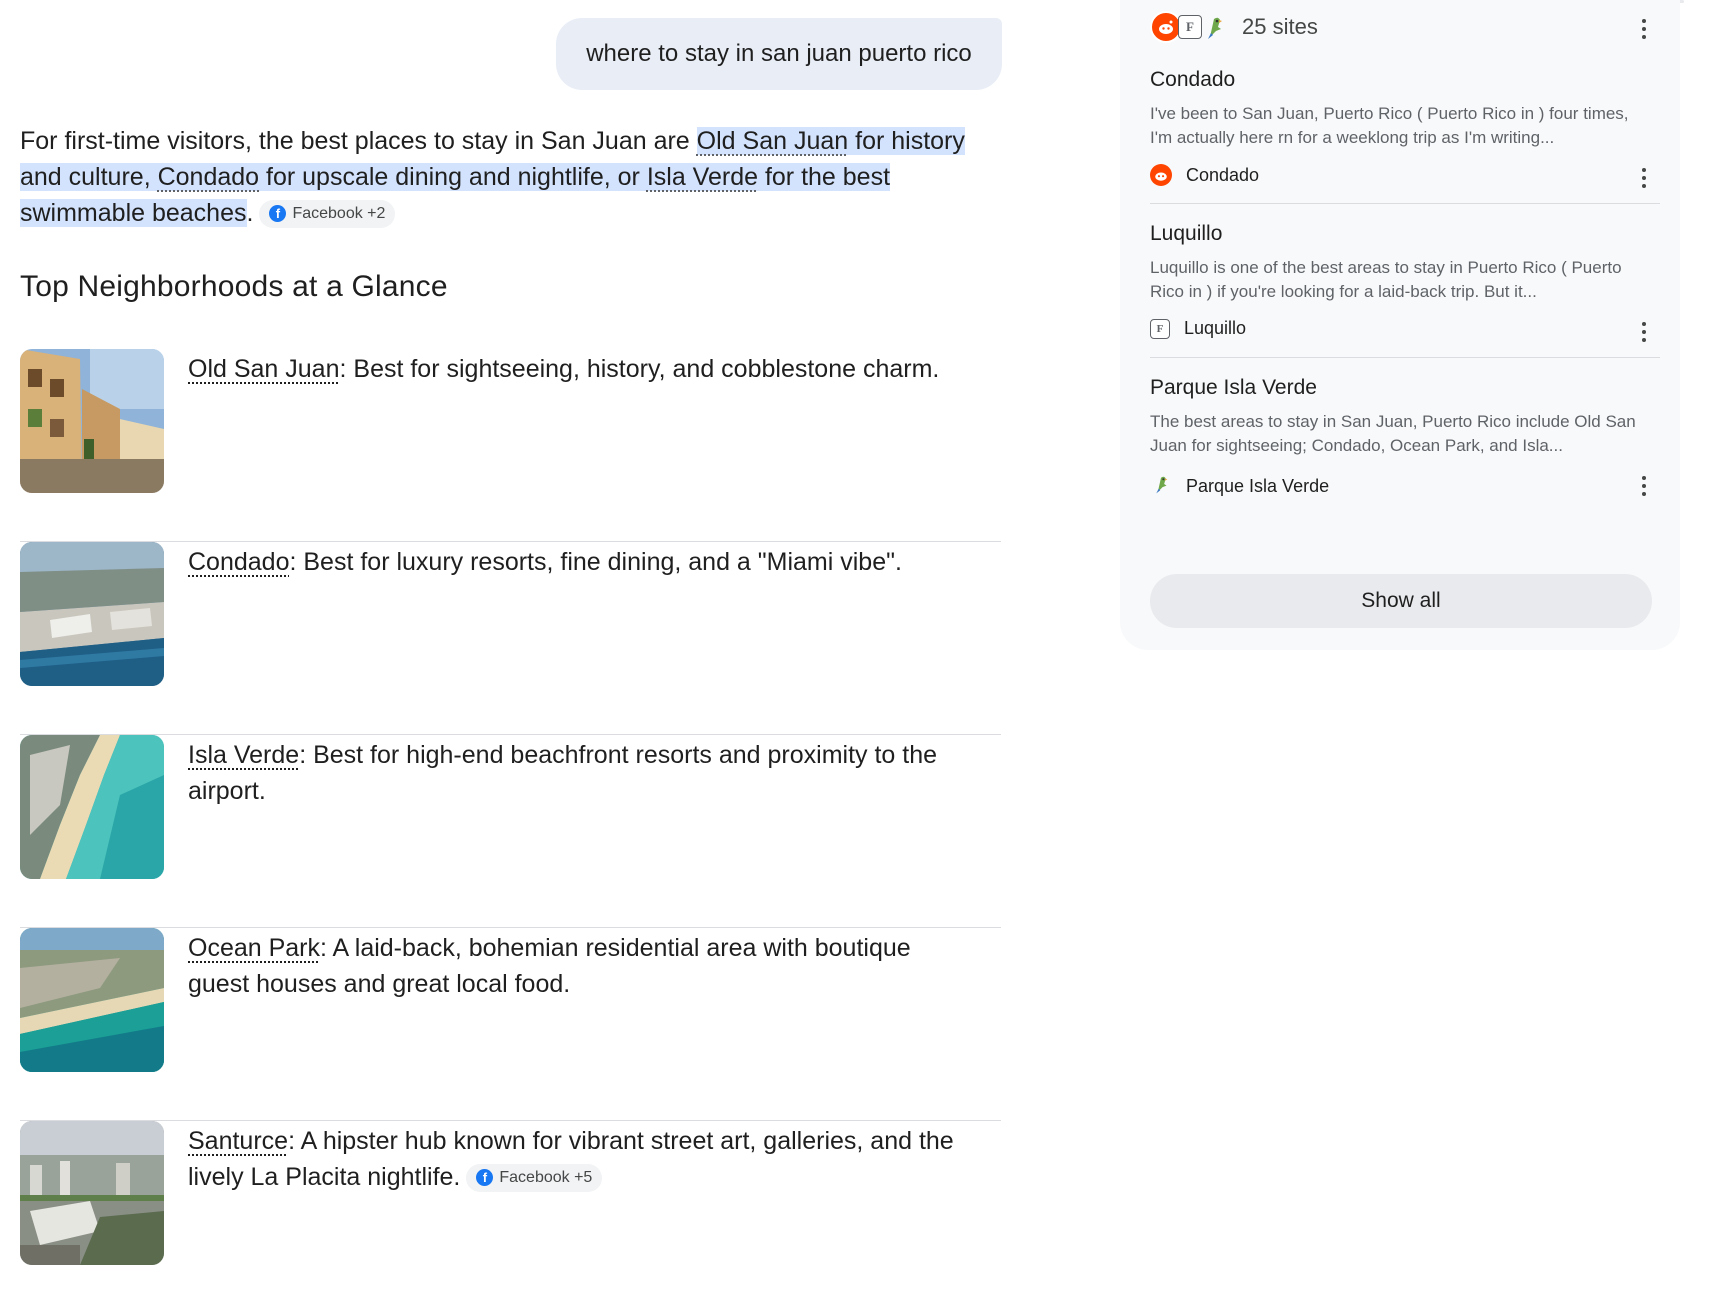 Image resolution: width=1730 pixels, height=1314 pixels. What do you see at coordinates (1215, 328) in the screenshot?
I see `source-name: Luquillo` at bounding box center [1215, 328].